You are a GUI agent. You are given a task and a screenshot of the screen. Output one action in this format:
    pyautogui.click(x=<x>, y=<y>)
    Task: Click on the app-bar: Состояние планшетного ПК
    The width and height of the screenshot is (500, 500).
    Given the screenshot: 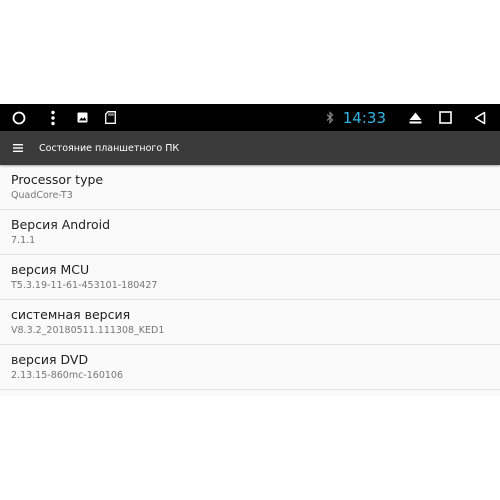 What is the action you would take?
    pyautogui.click(x=250, y=148)
    